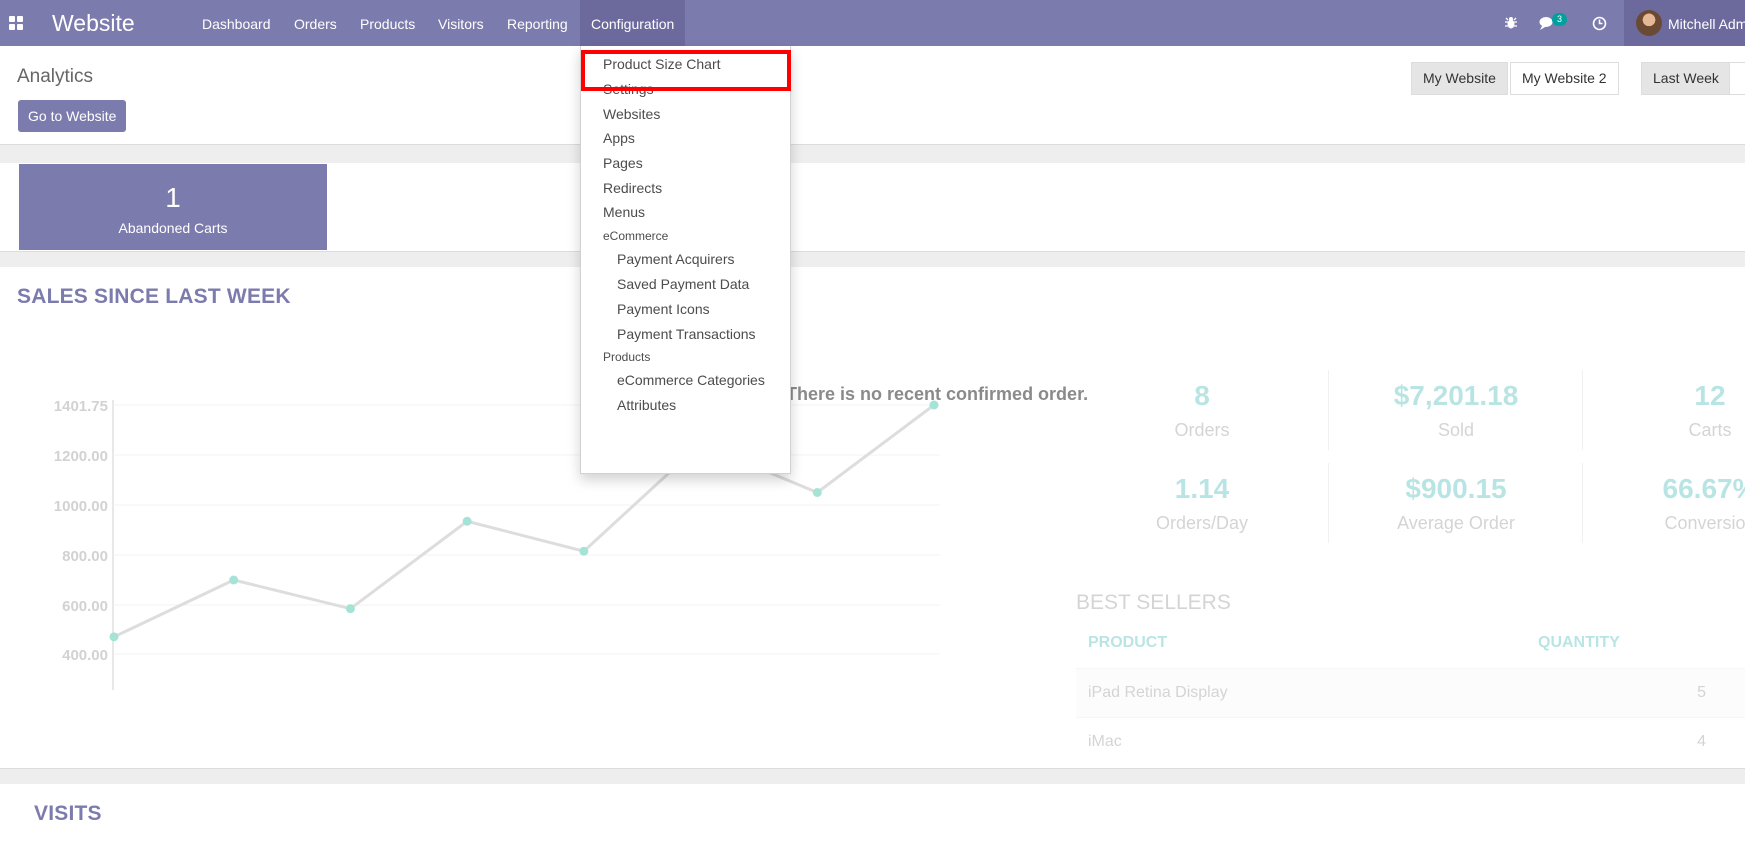  I want to click on dropdown-section-products-header: Products, so click(627, 357).